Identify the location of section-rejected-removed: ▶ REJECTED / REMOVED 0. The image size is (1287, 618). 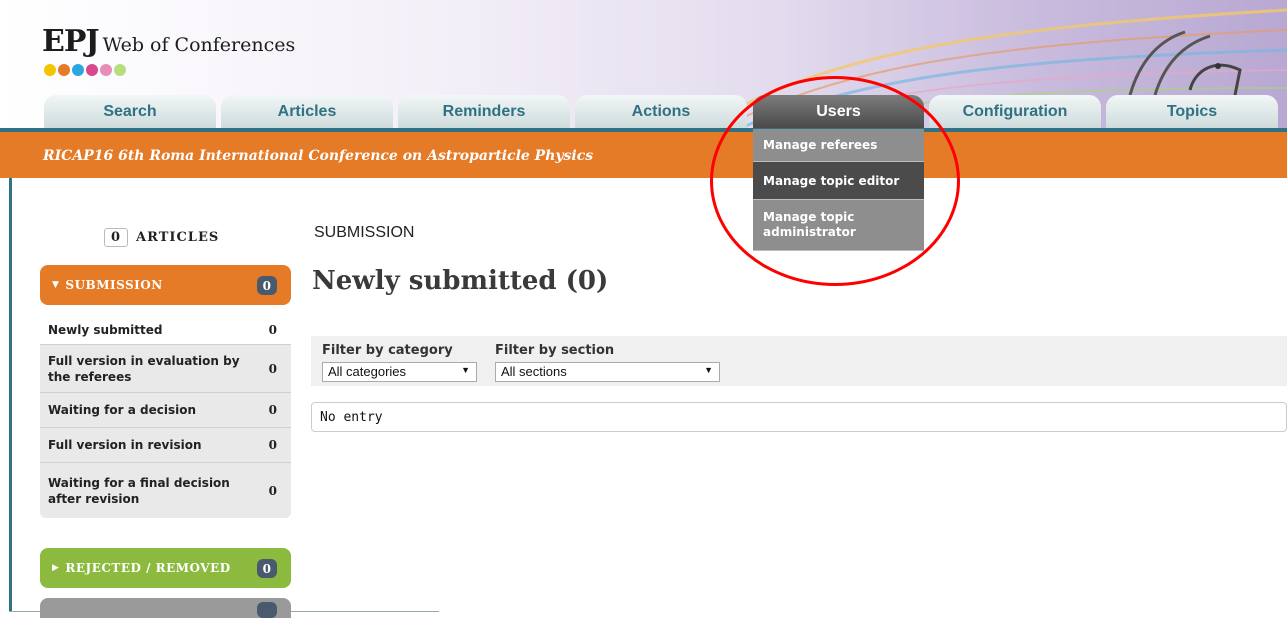
(165, 568).